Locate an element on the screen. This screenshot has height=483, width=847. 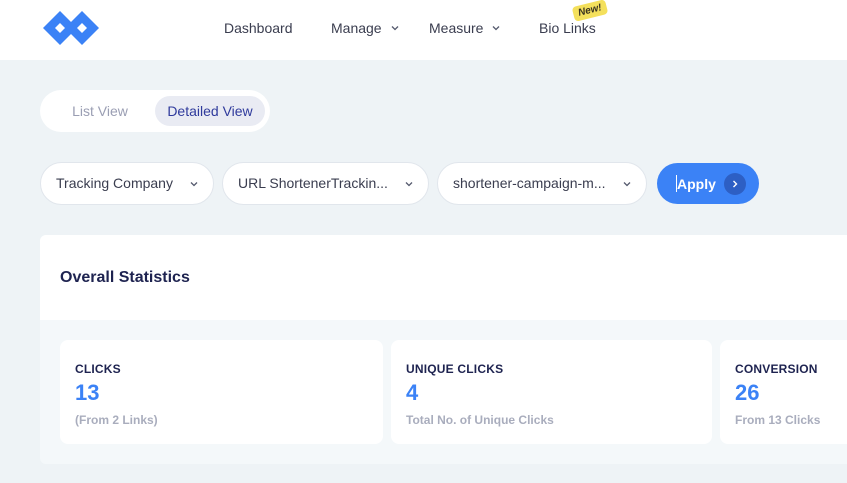
nav-bio-links: Bio Links is located at coordinates (567, 28).